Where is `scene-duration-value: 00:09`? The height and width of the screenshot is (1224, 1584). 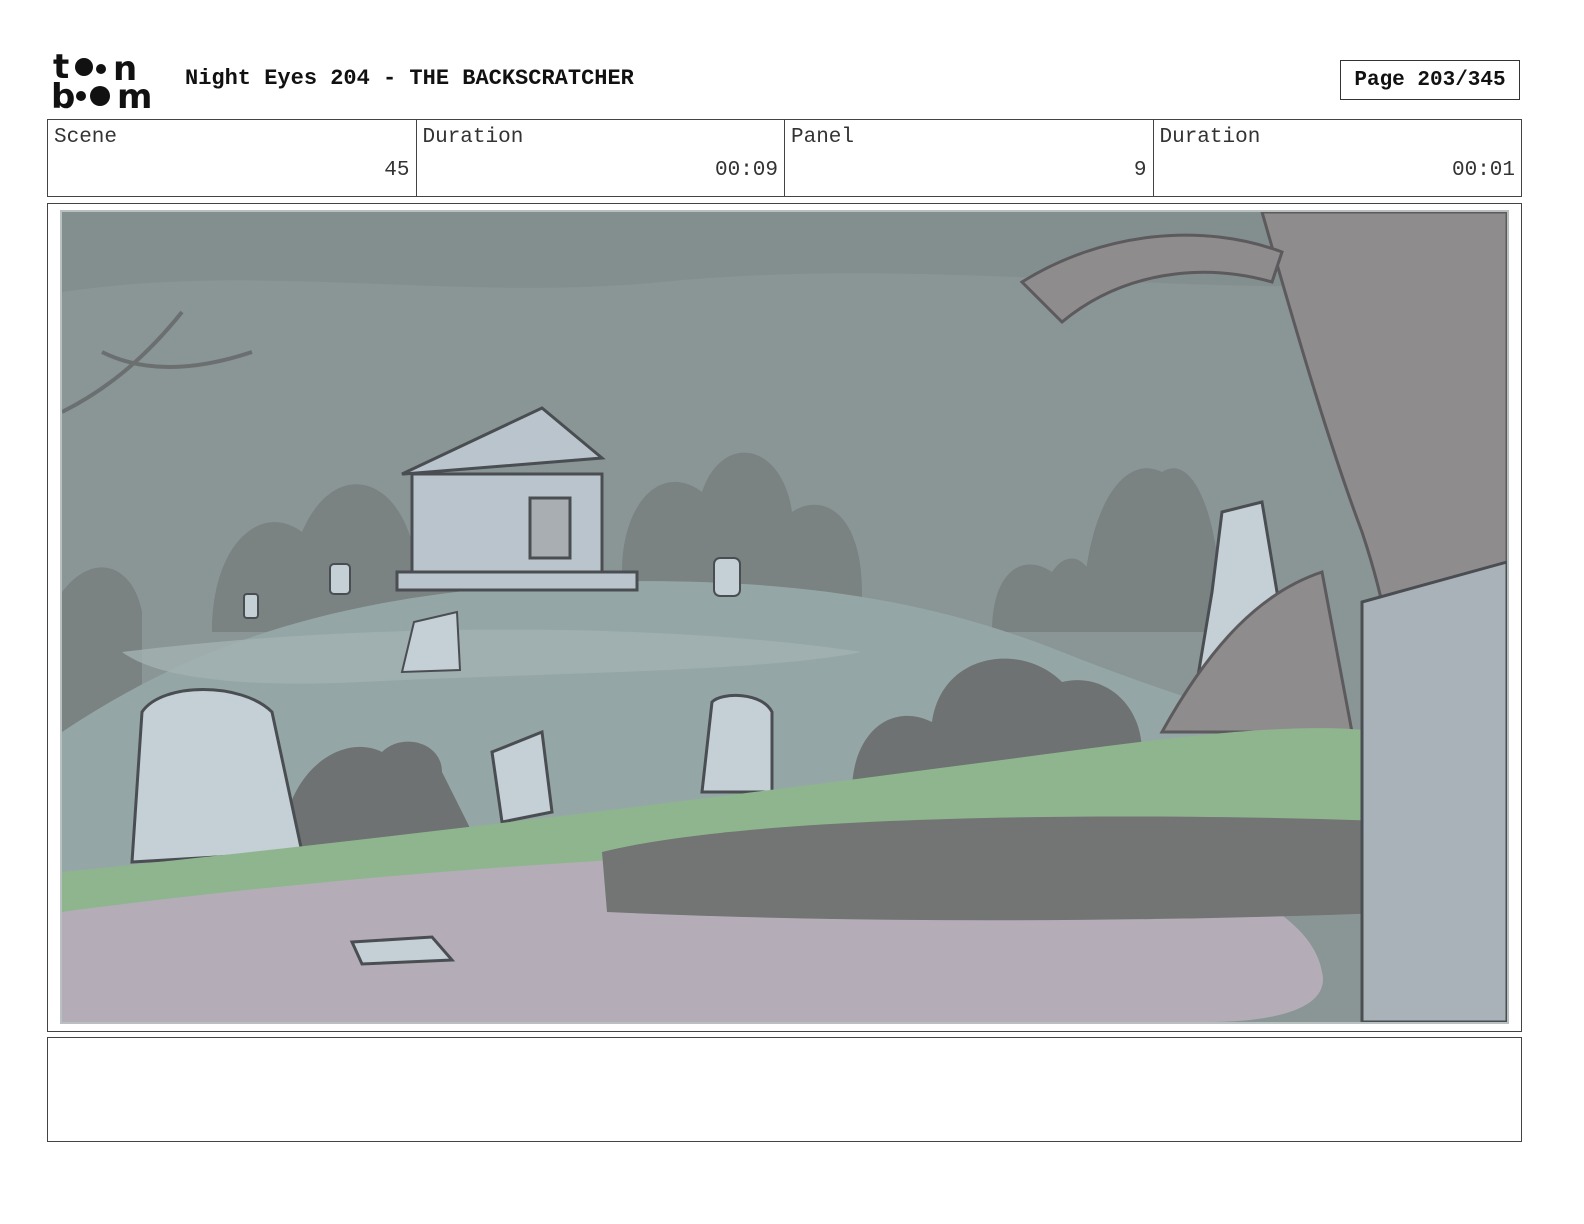 scene-duration-value: 00:09 is located at coordinates (746, 170).